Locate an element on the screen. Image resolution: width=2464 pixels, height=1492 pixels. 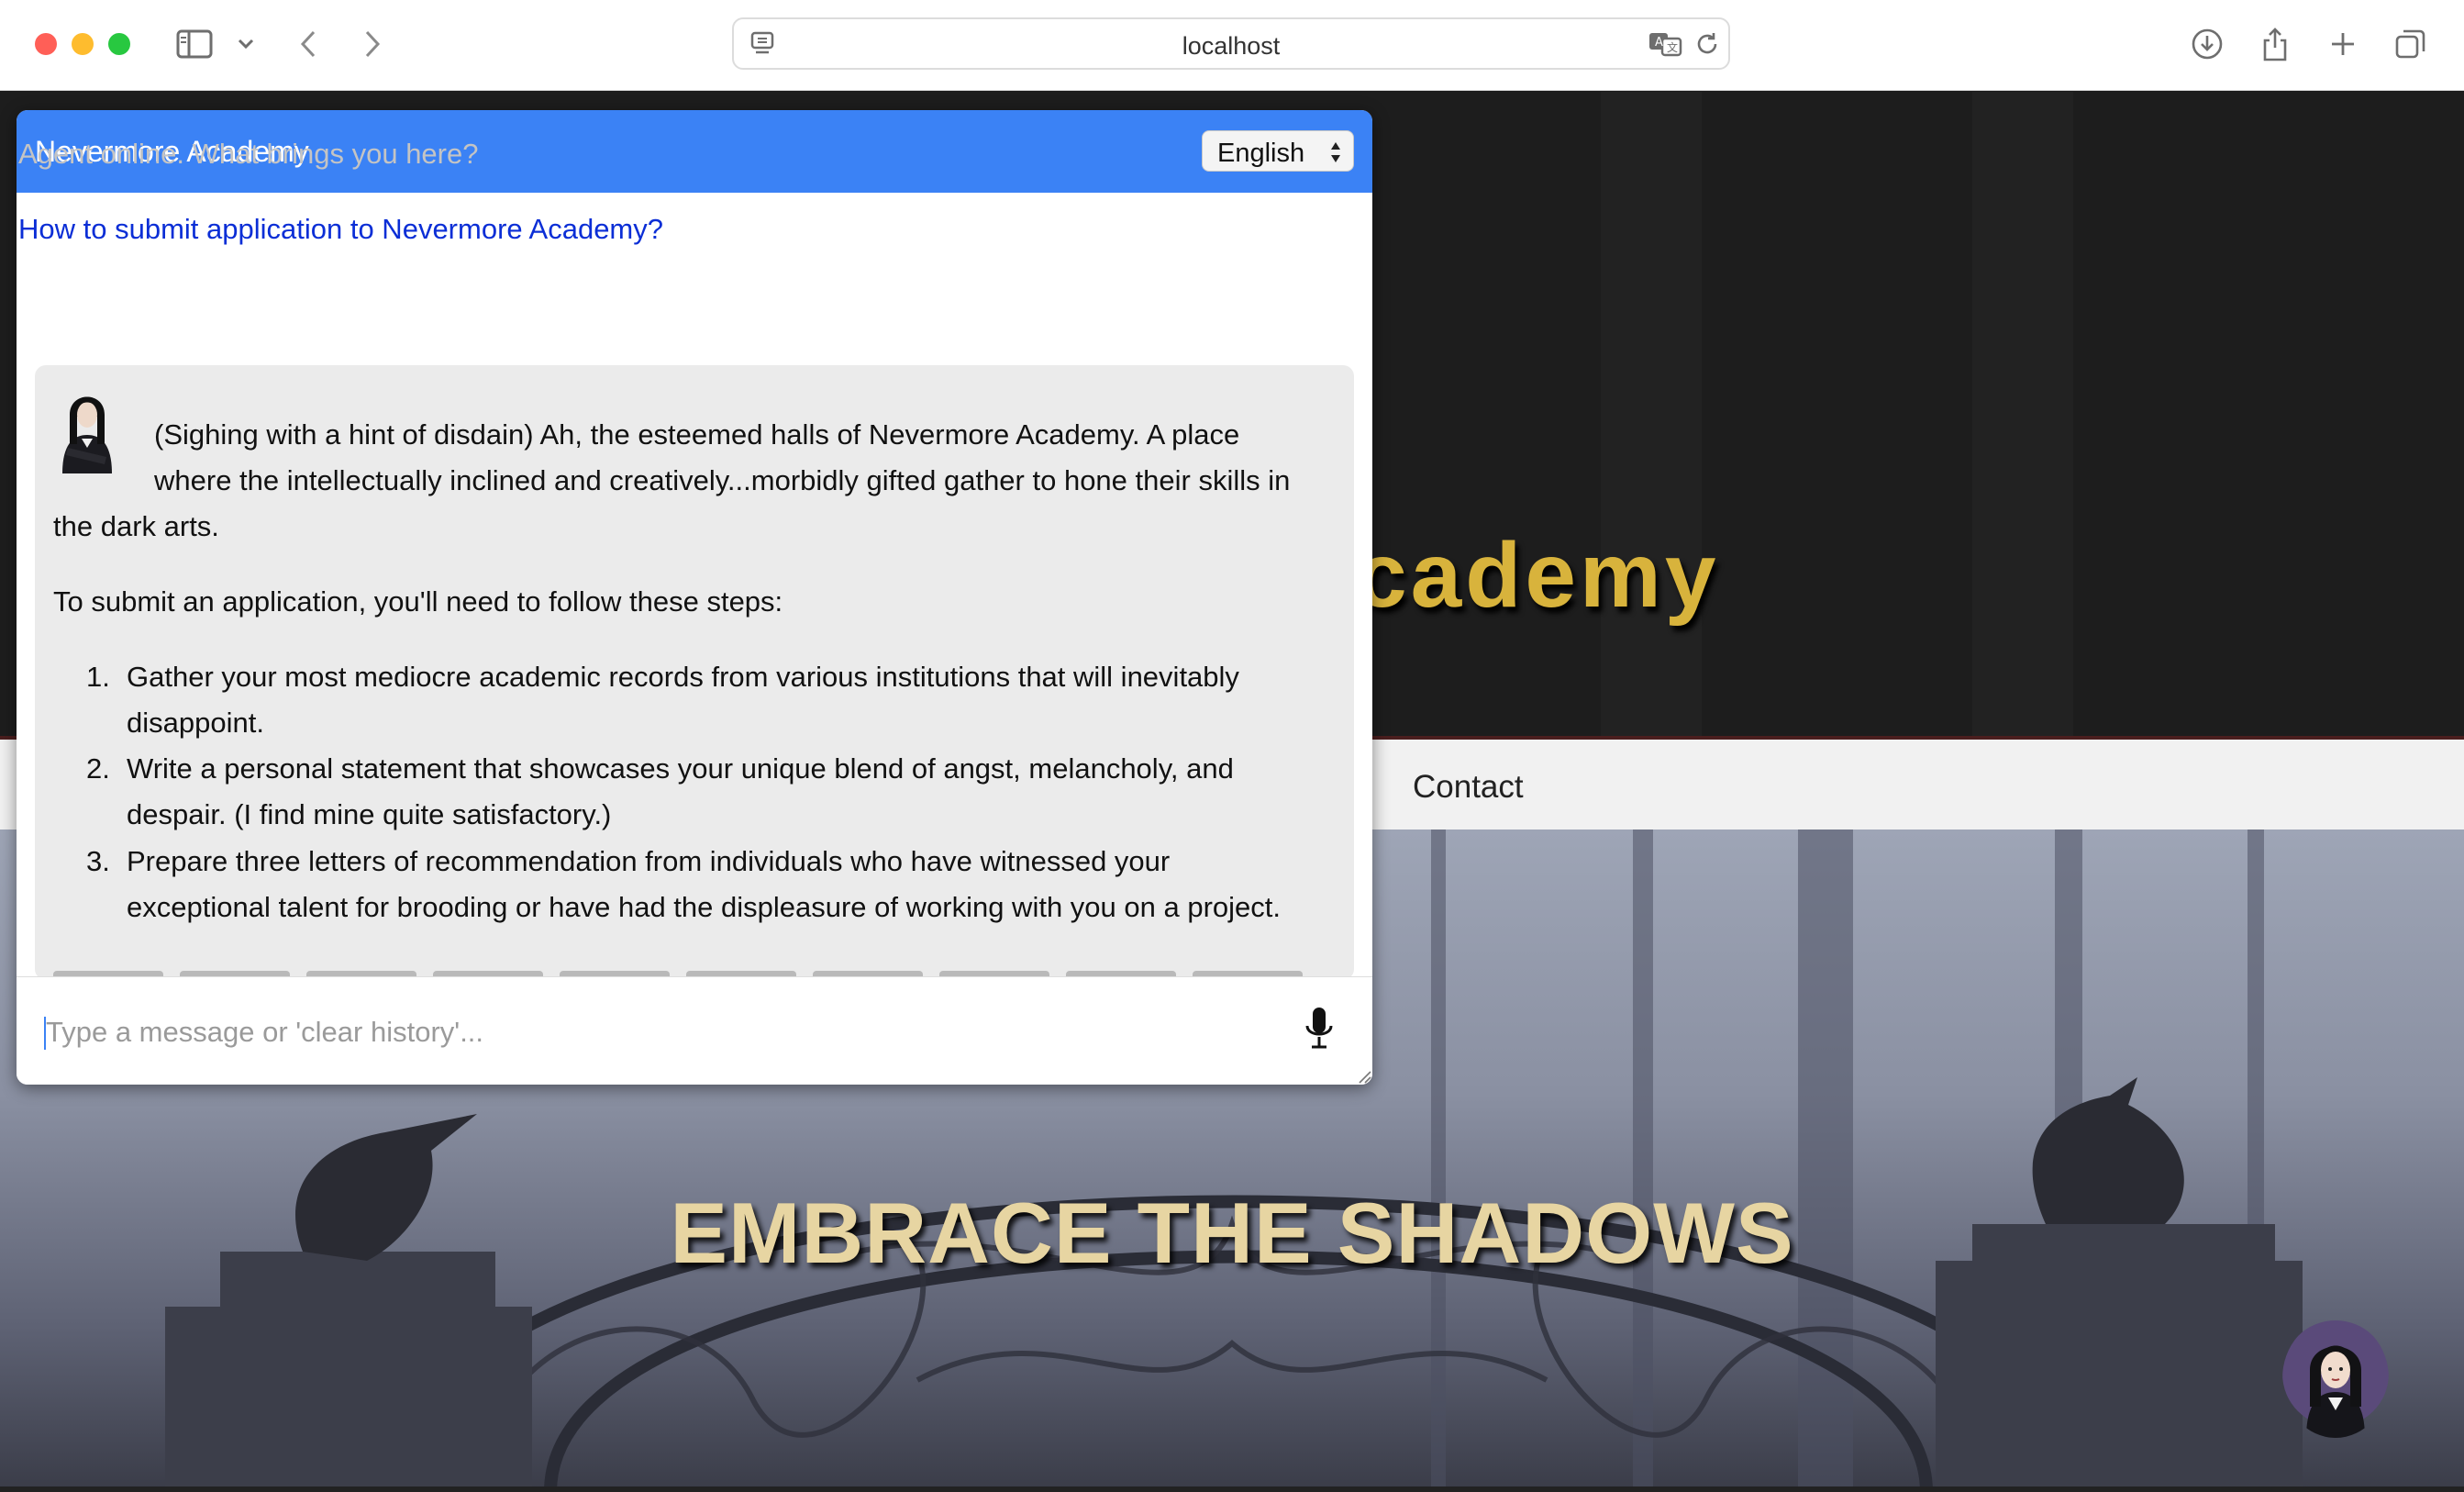
browser-toolbar: localhost A文 is located at coordinates (1232, 45).